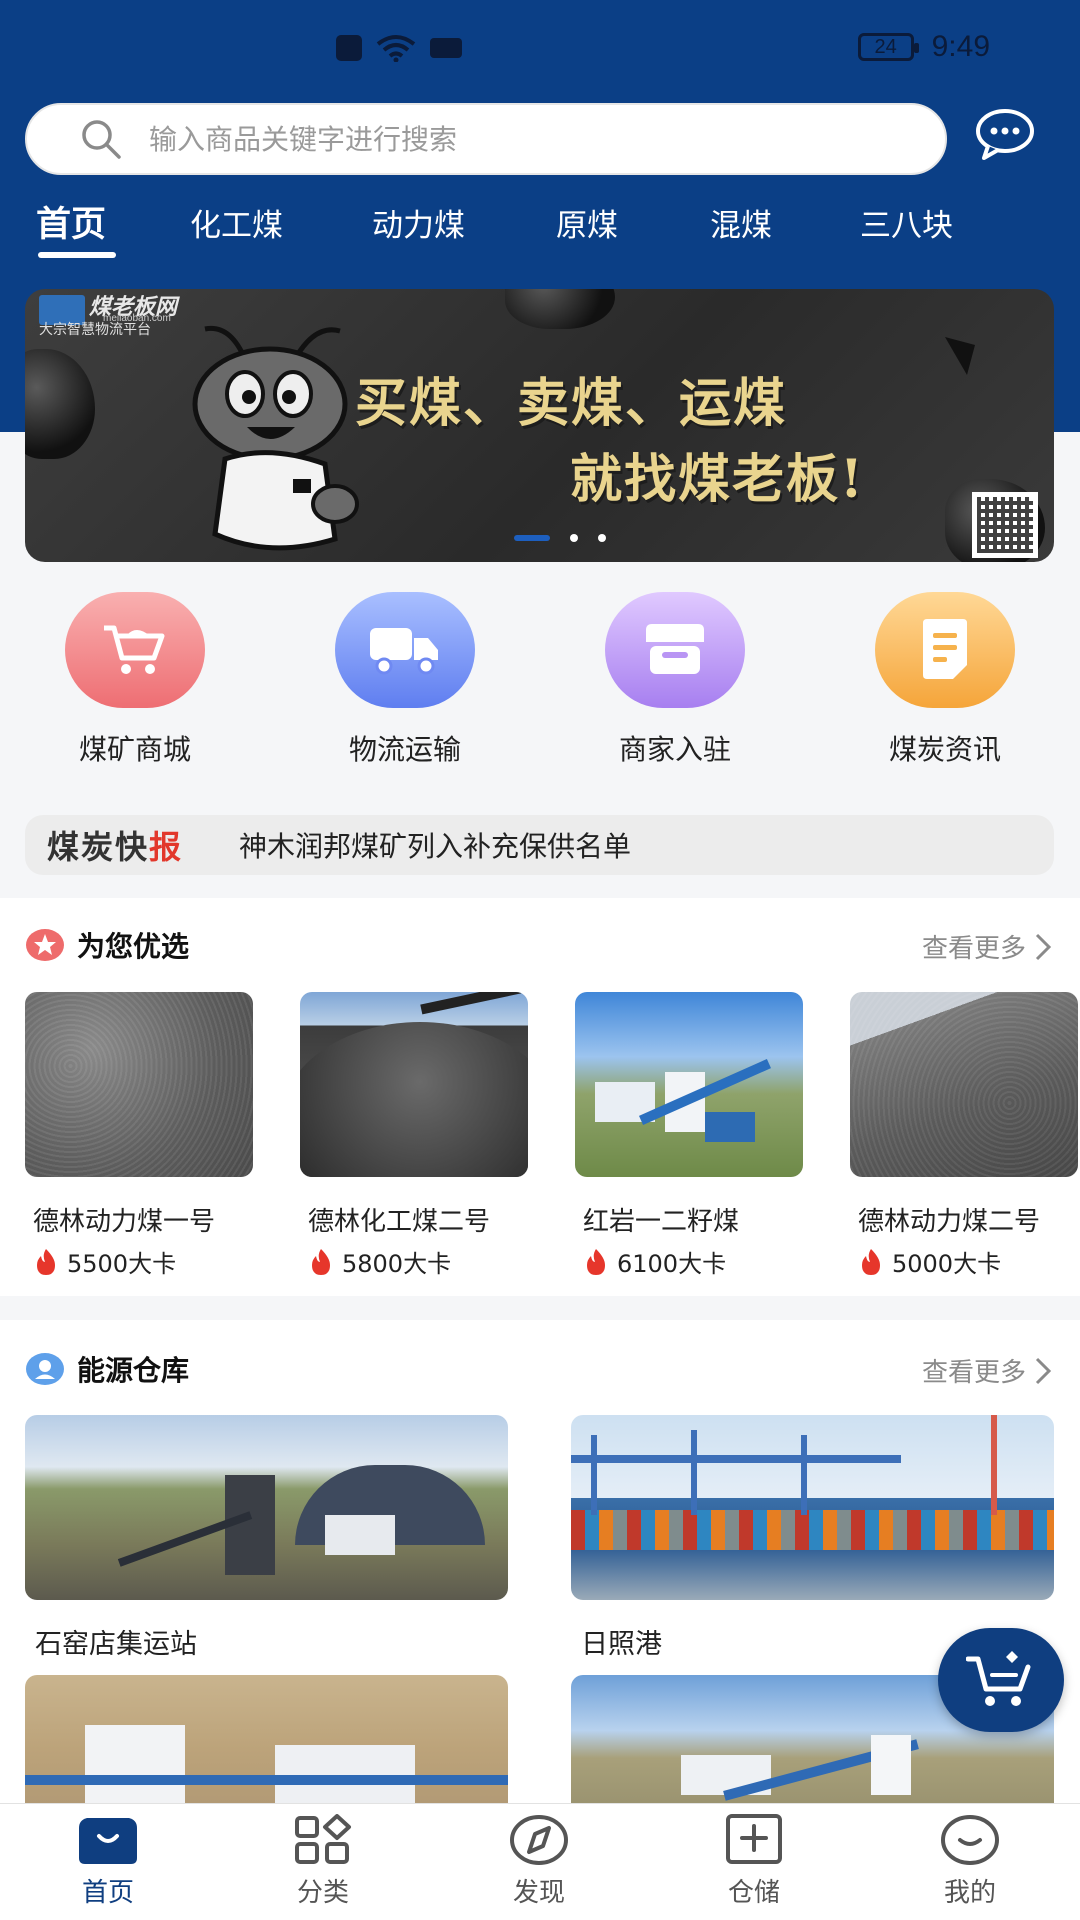  What do you see at coordinates (98, 847) in the screenshot?
I see `news-tag-main: 煤炭快` at bounding box center [98, 847].